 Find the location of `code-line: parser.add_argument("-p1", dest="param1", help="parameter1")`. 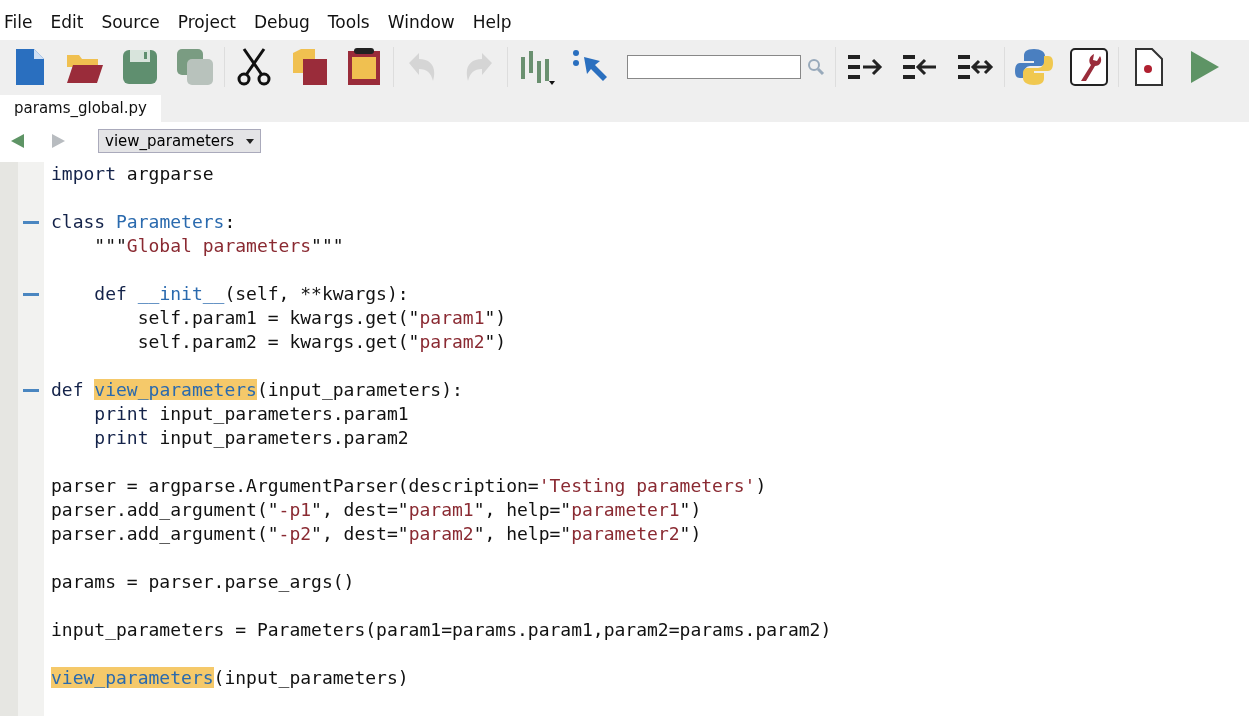

code-line: parser.add_argument("-p1", dest="param1", help="parameter1") is located at coordinates (376, 509).